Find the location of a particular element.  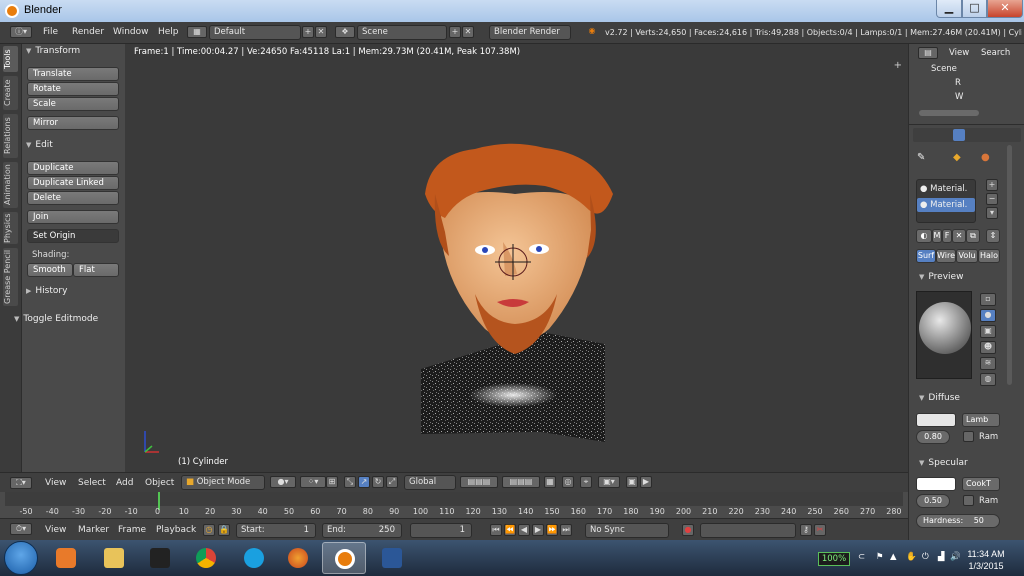

lock-layers-icon: ▦ is located at coordinates (550, 482).